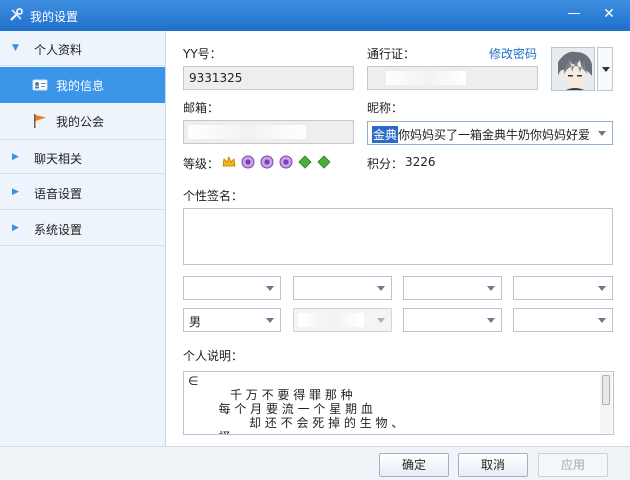  What do you see at coordinates (40, 121) in the screenshot?
I see `flag-icon` at bounding box center [40, 121].